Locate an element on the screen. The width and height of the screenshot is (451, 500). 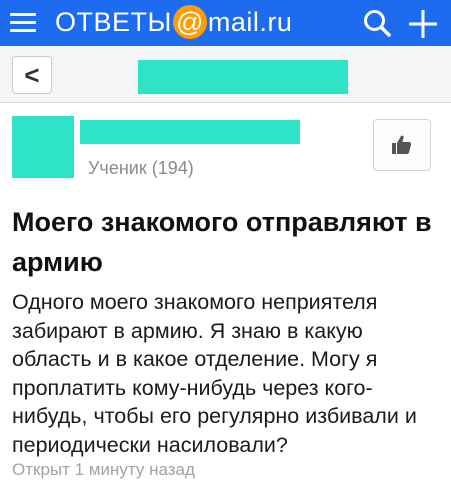
redacted-username is located at coordinates (190, 132).